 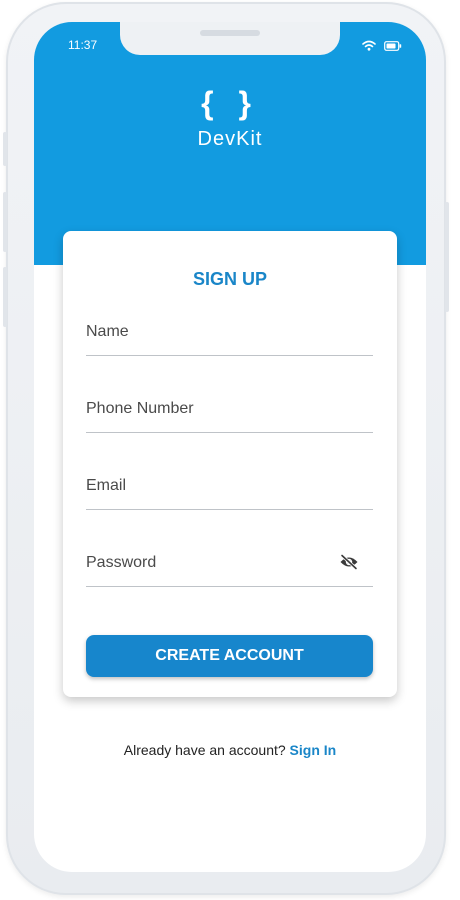 What do you see at coordinates (229, 489) in the screenshot?
I see `email-field: Email` at bounding box center [229, 489].